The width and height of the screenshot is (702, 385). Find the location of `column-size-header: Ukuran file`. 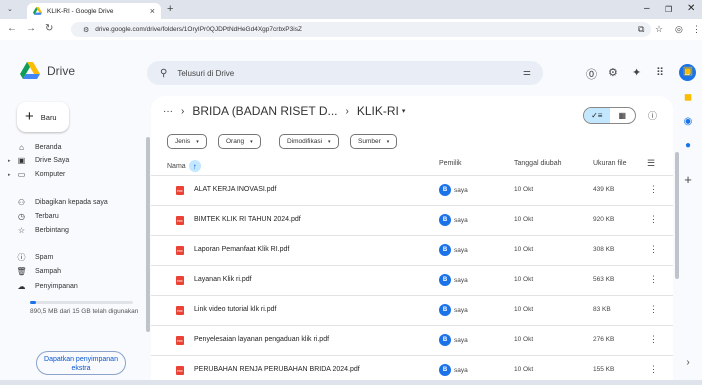

column-size-header: Ukuran file is located at coordinates (609, 163).